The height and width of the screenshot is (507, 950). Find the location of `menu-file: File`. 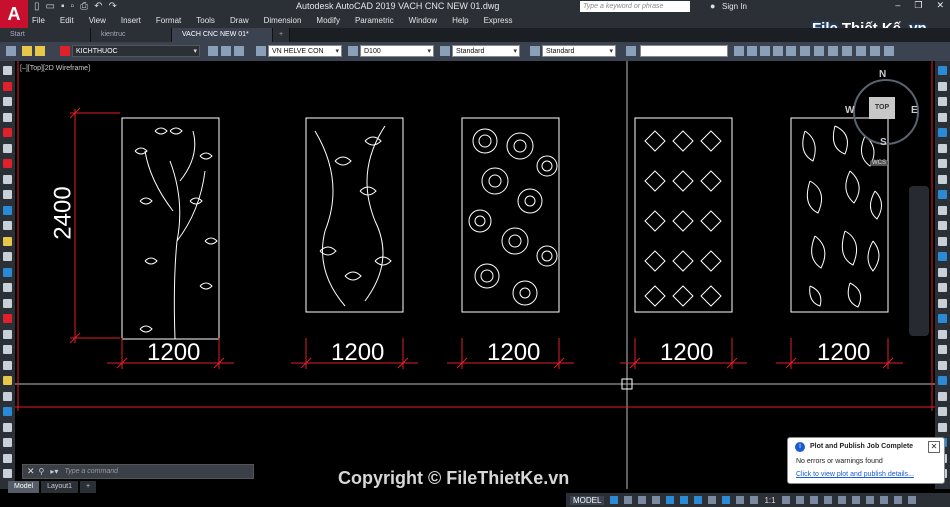

menu-file: File is located at coordinates (38, 21).